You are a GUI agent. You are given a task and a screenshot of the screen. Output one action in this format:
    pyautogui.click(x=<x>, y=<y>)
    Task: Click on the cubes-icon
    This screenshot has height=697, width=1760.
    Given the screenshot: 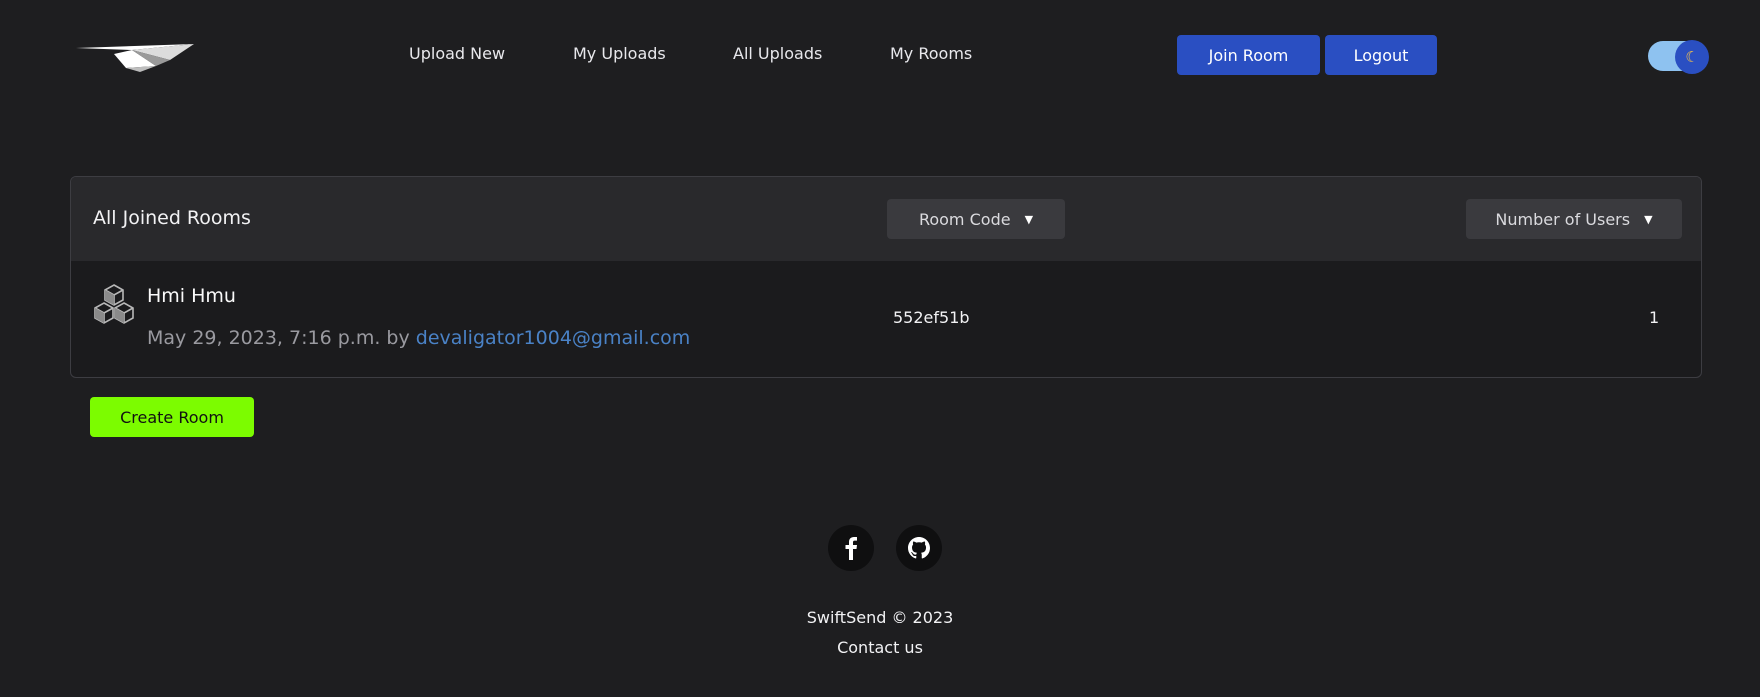 What is the action you would take?
    pyautogui.click(x=114, y=304)
    